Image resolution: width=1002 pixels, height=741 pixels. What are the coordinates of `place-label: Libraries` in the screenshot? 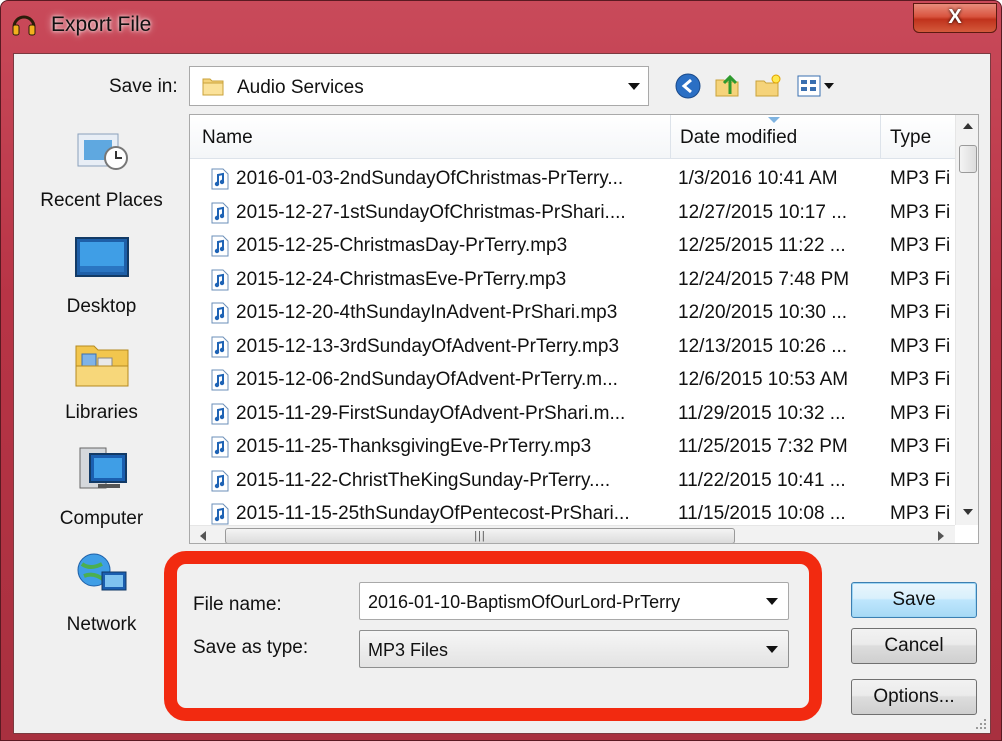 It's located at (101, 412).